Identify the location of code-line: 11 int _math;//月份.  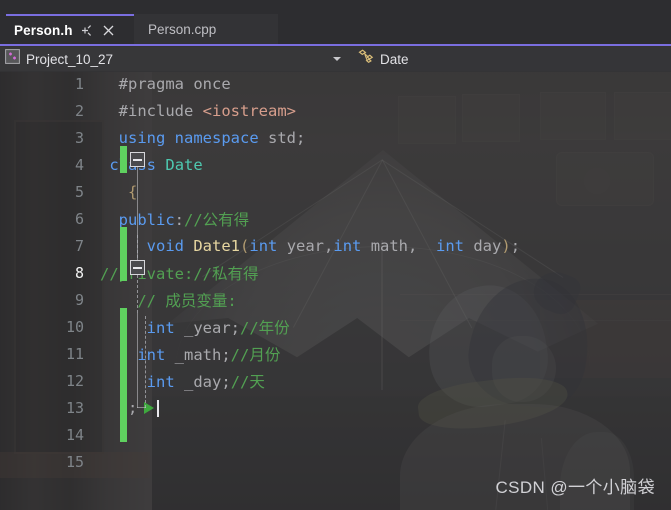
(335, 353).